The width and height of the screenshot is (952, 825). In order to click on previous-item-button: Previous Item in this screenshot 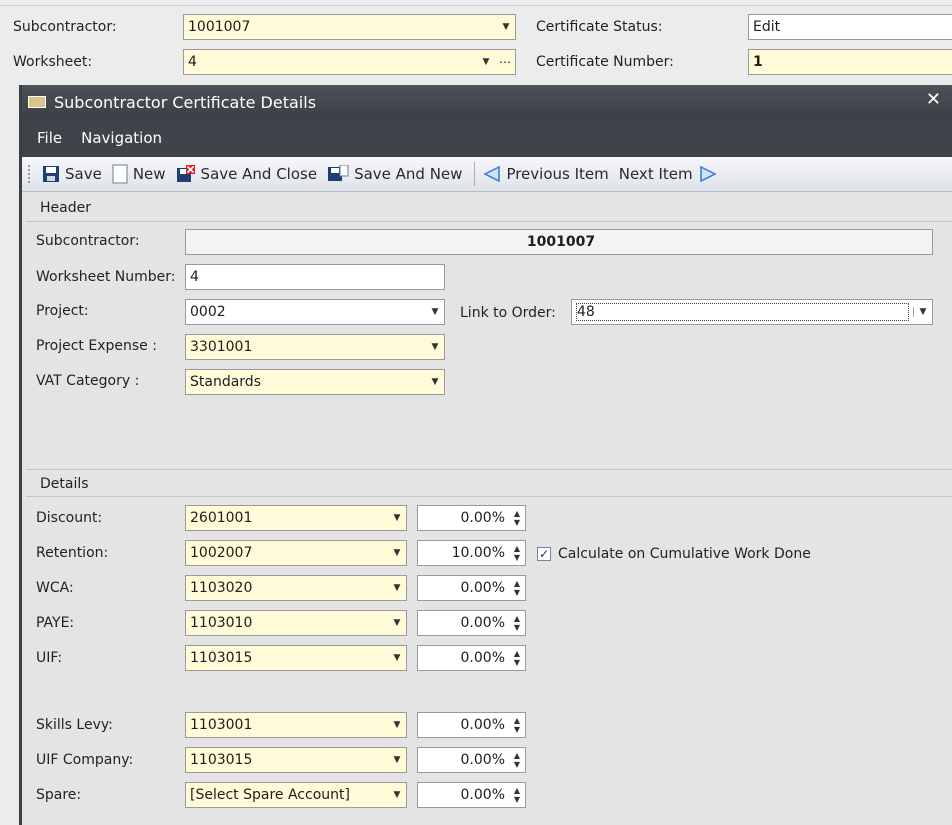, I will do `click(546, 174)`.